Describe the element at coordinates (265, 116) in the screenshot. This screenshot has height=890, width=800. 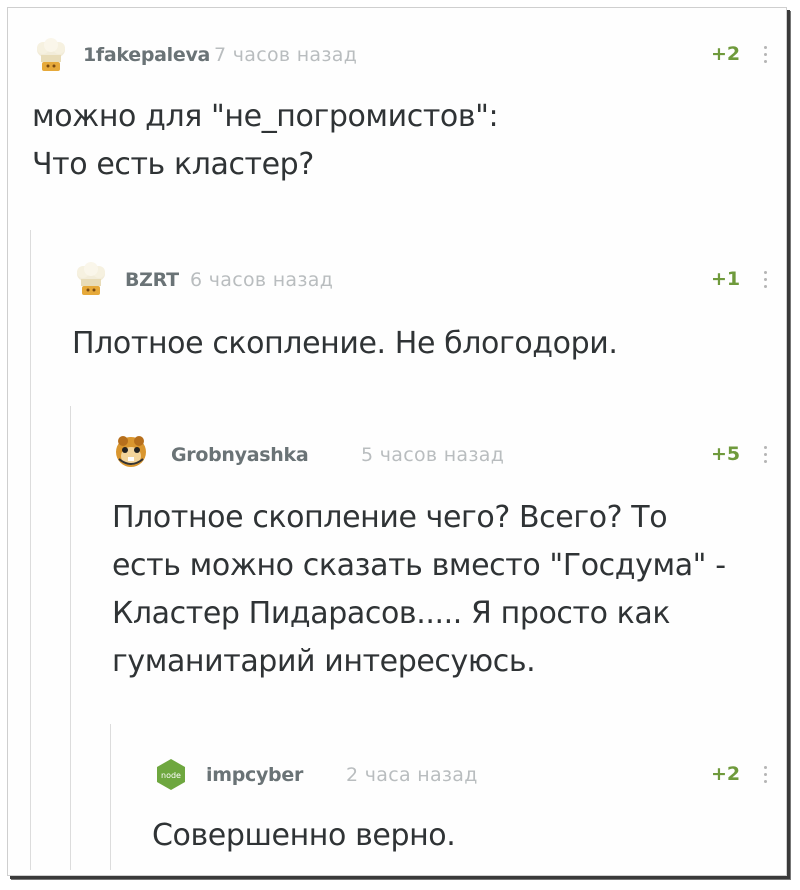
I see `comment-text-line: можно для "не_погромистов":` at that location.